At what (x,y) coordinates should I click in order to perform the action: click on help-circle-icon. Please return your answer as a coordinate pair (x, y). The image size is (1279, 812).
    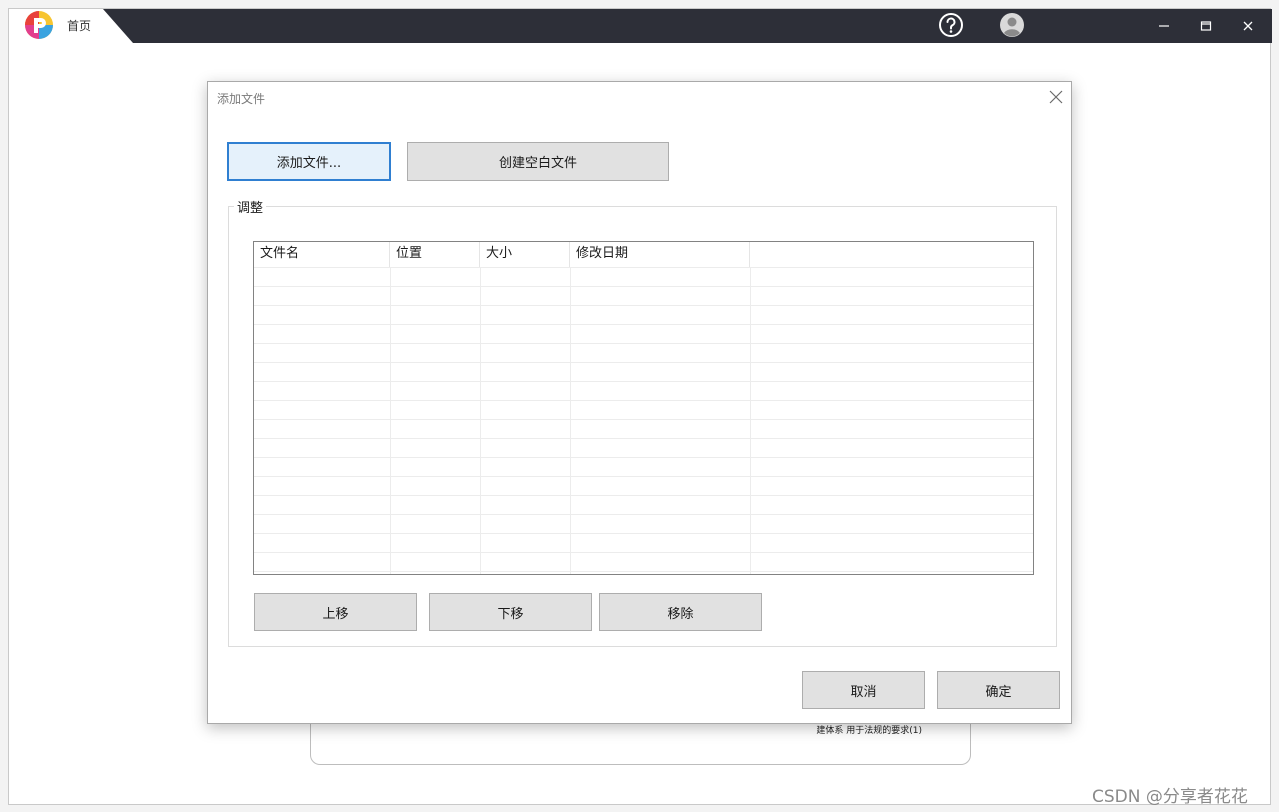
    Looking at the image, I should click on (951, 25).